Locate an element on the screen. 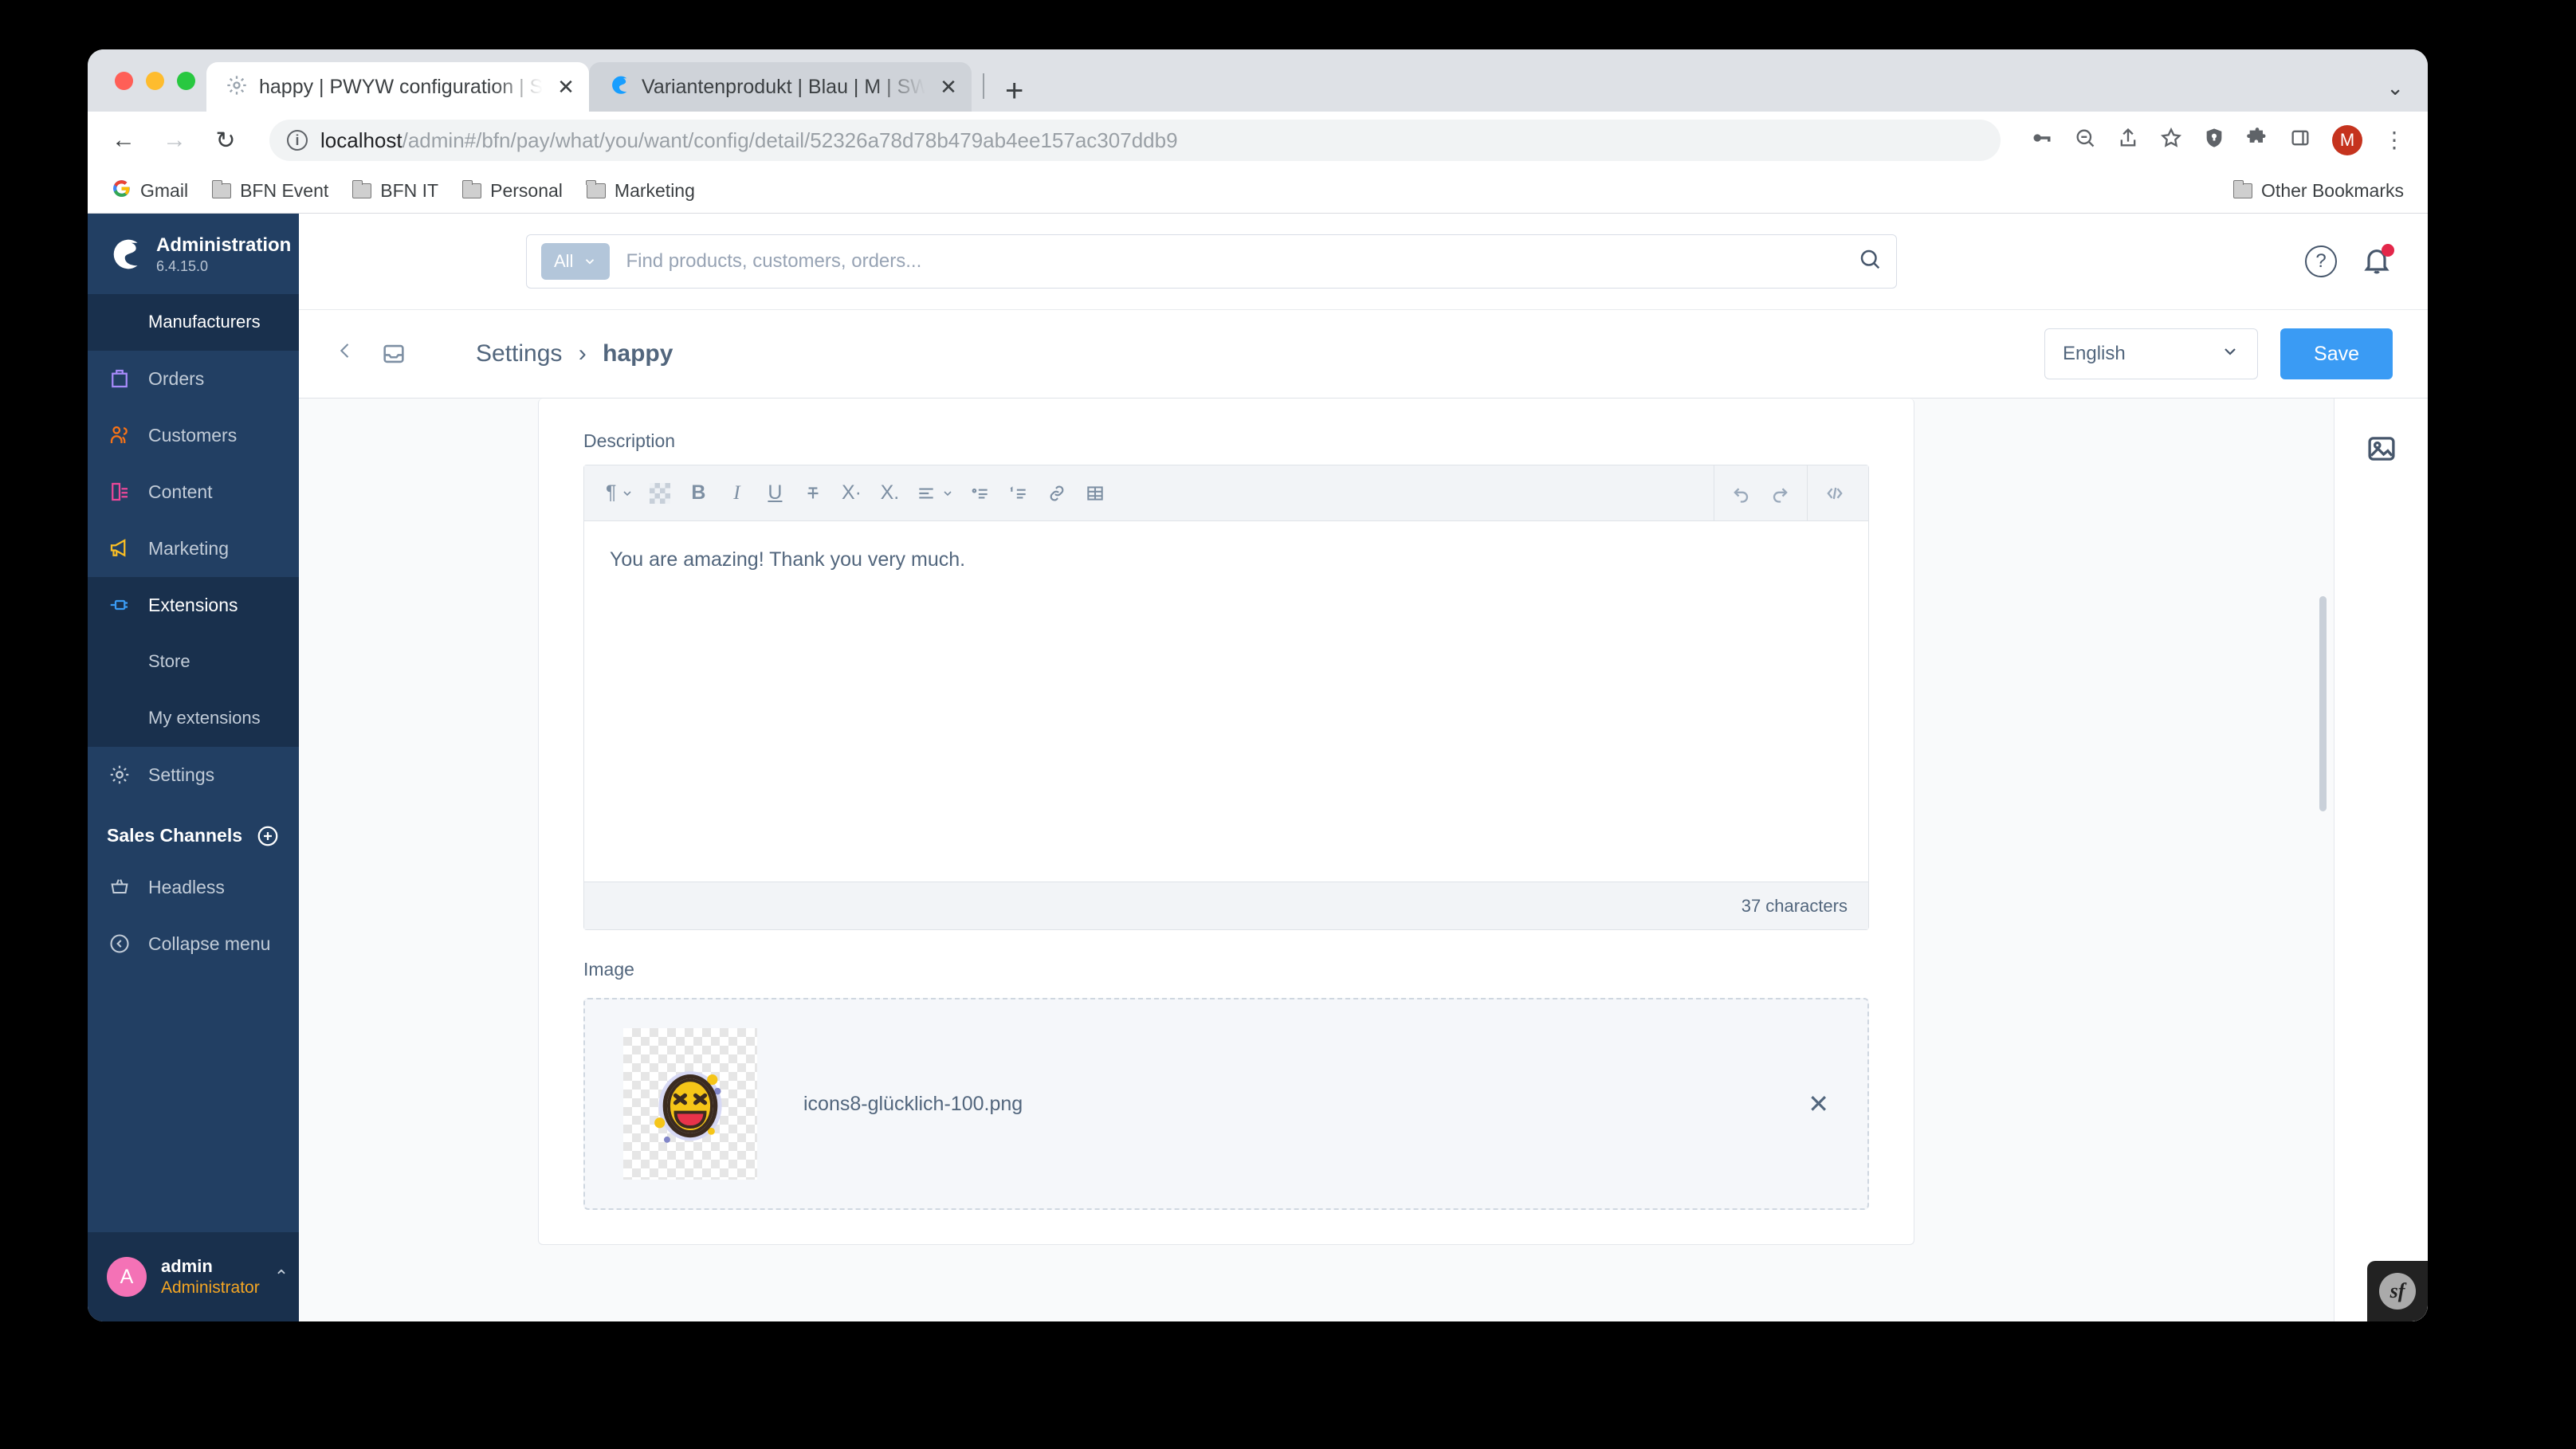  sidebar-group-extensions: Extensions Store My extensions is located at coordinates (193, 661).